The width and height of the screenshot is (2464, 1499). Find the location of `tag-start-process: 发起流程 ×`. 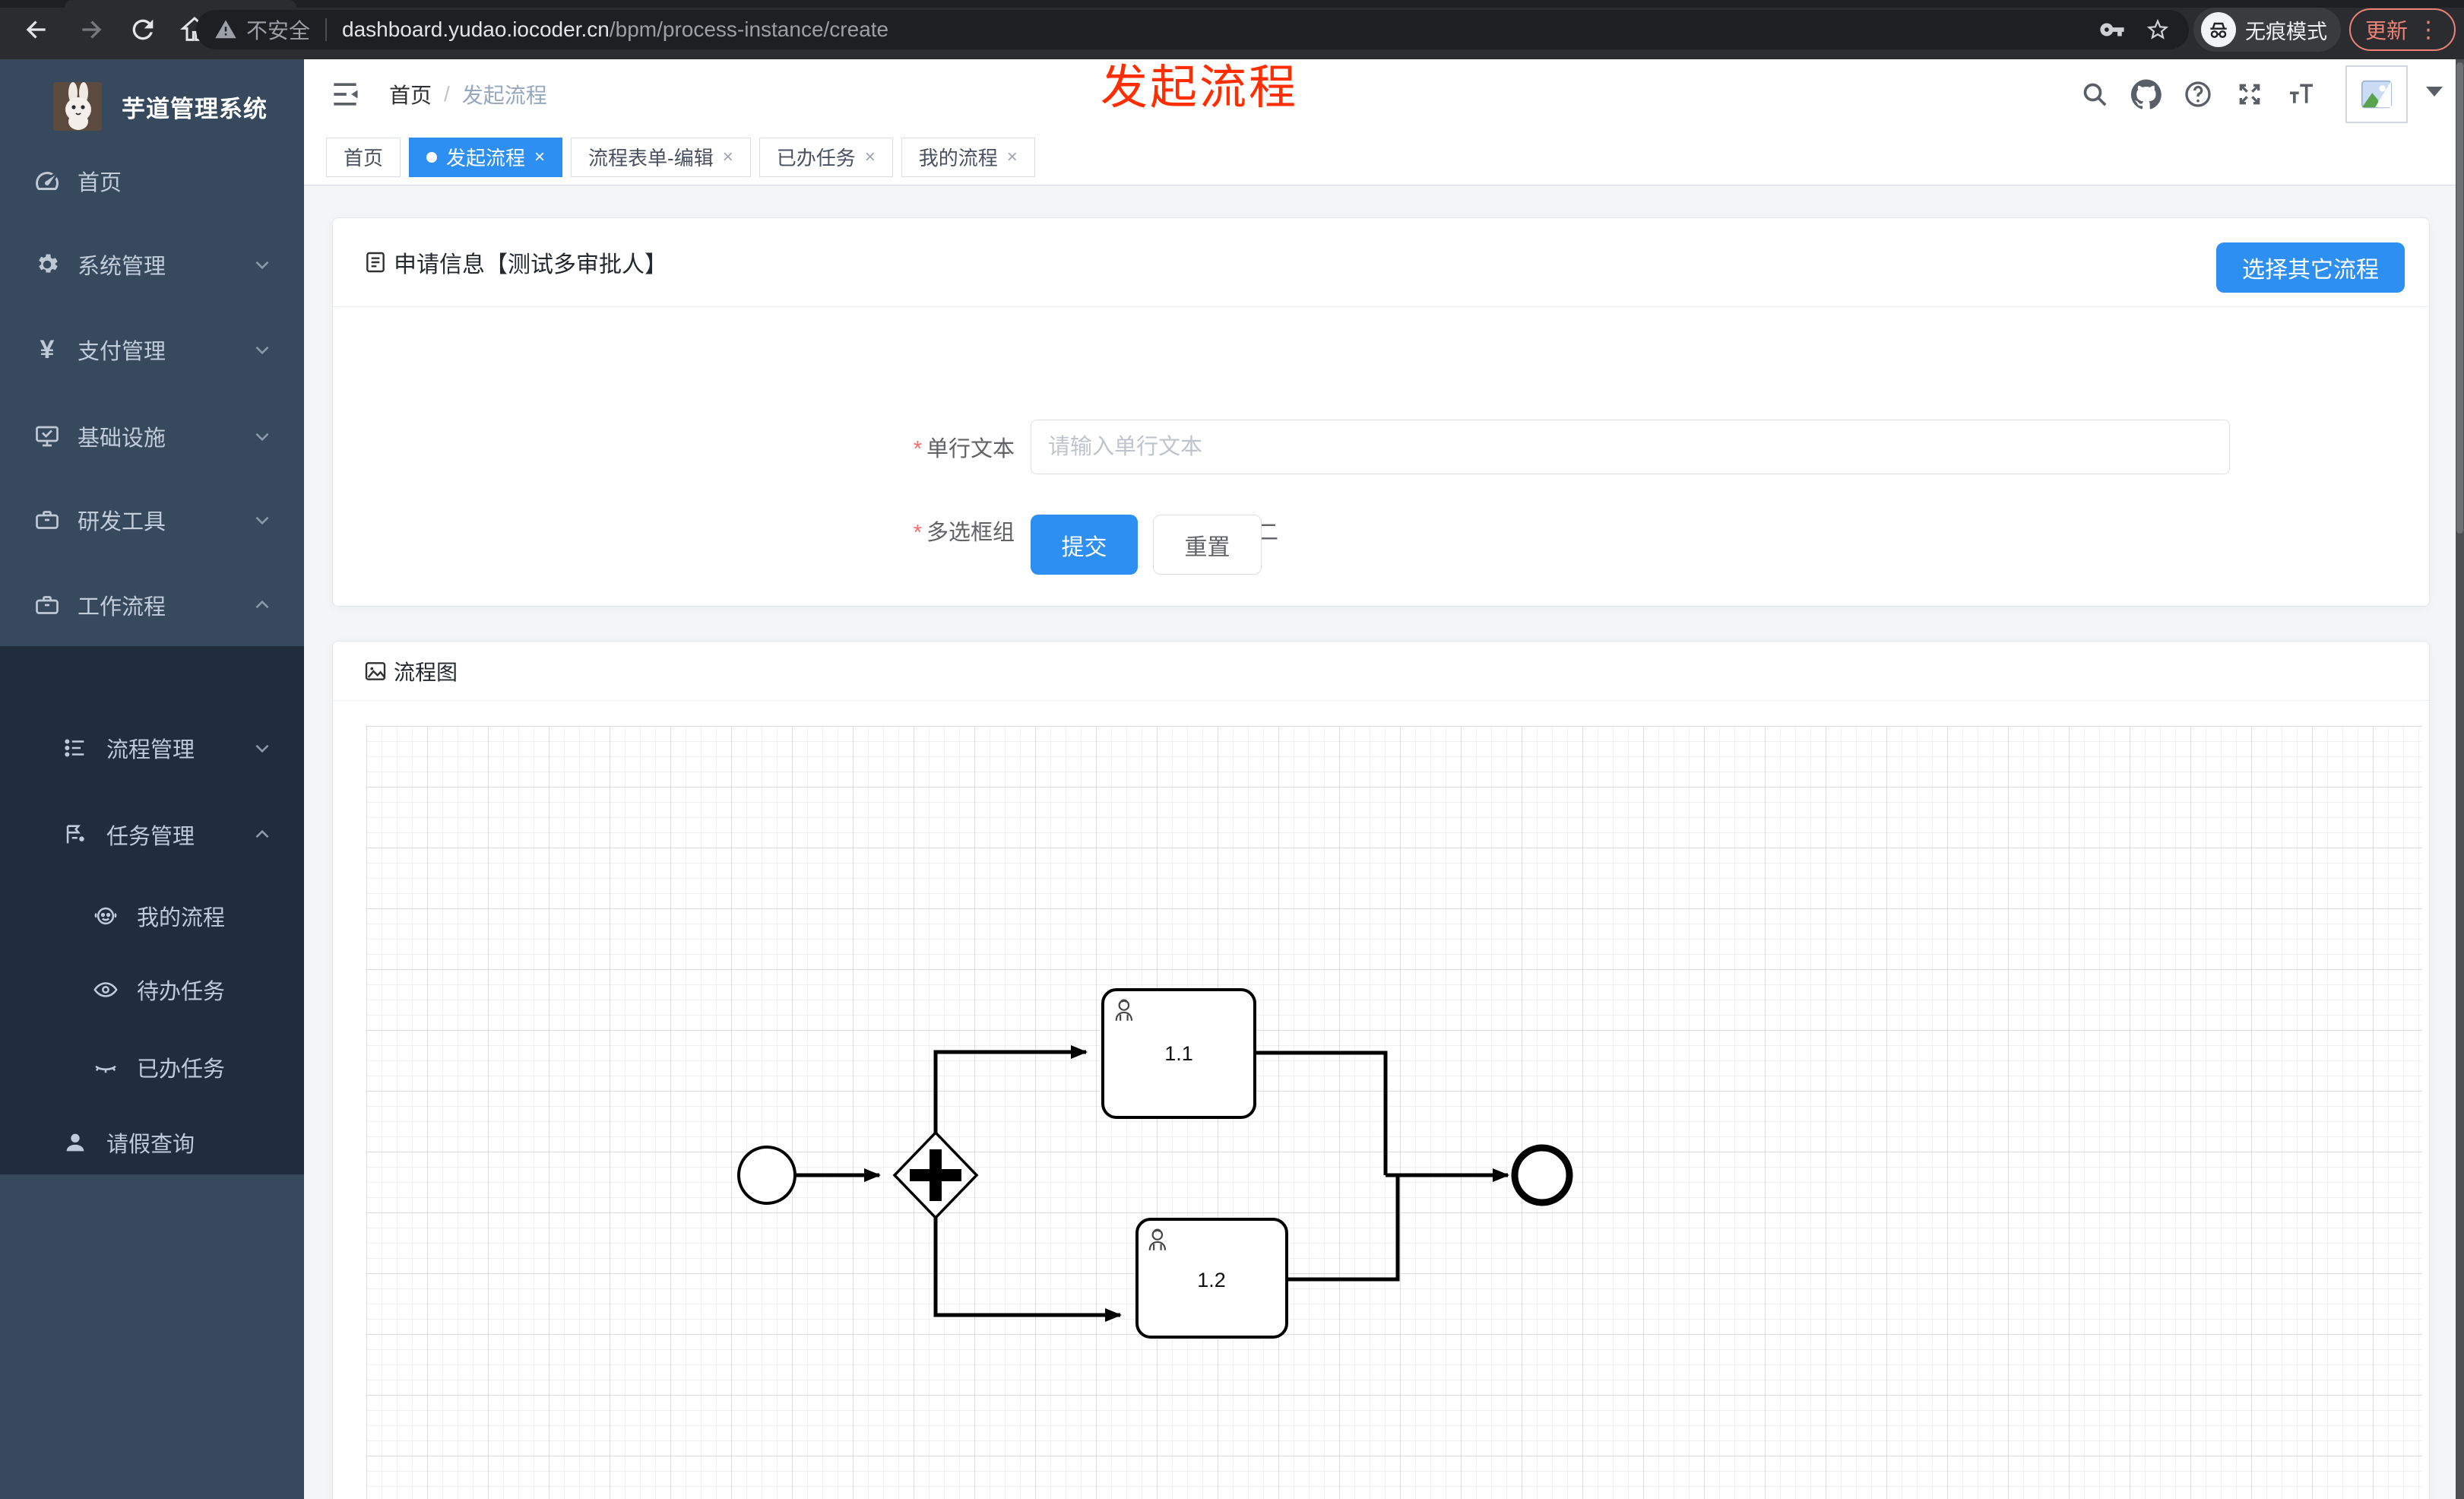

tag-start-process: 发起流程 × is located at coordinates (486, 157).